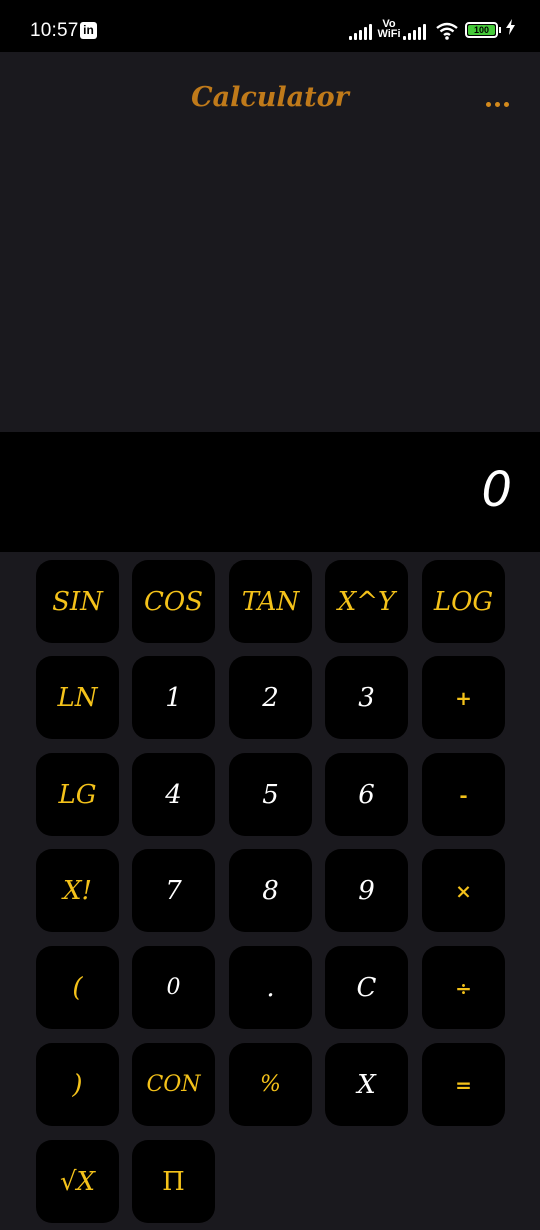  I want to click on status-icons: Vo WiFi 100, so click(432, 30).